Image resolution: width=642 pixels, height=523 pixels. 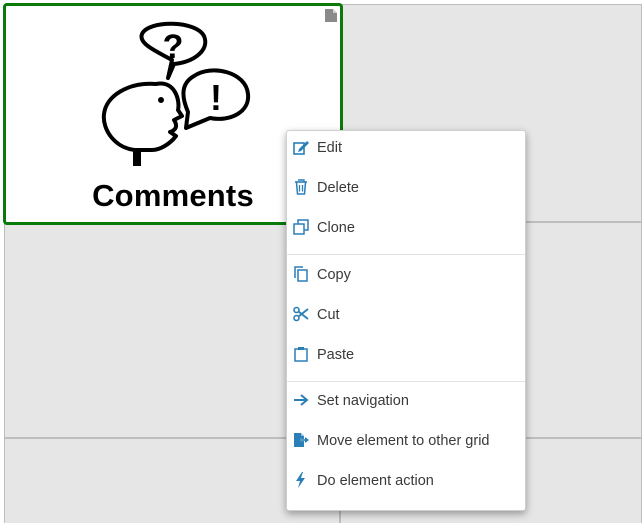 What do you see at coordinates (336, 228) in the screenshot?
I see `menu-item-label: Clone` at bounding box center [336, 228].